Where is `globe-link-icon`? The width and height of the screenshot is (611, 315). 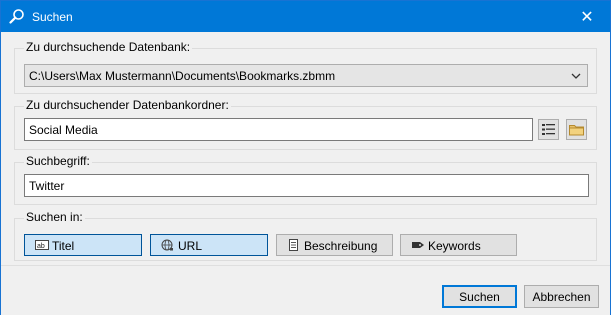 globe-link-icon is located at coordinates (167, 245).